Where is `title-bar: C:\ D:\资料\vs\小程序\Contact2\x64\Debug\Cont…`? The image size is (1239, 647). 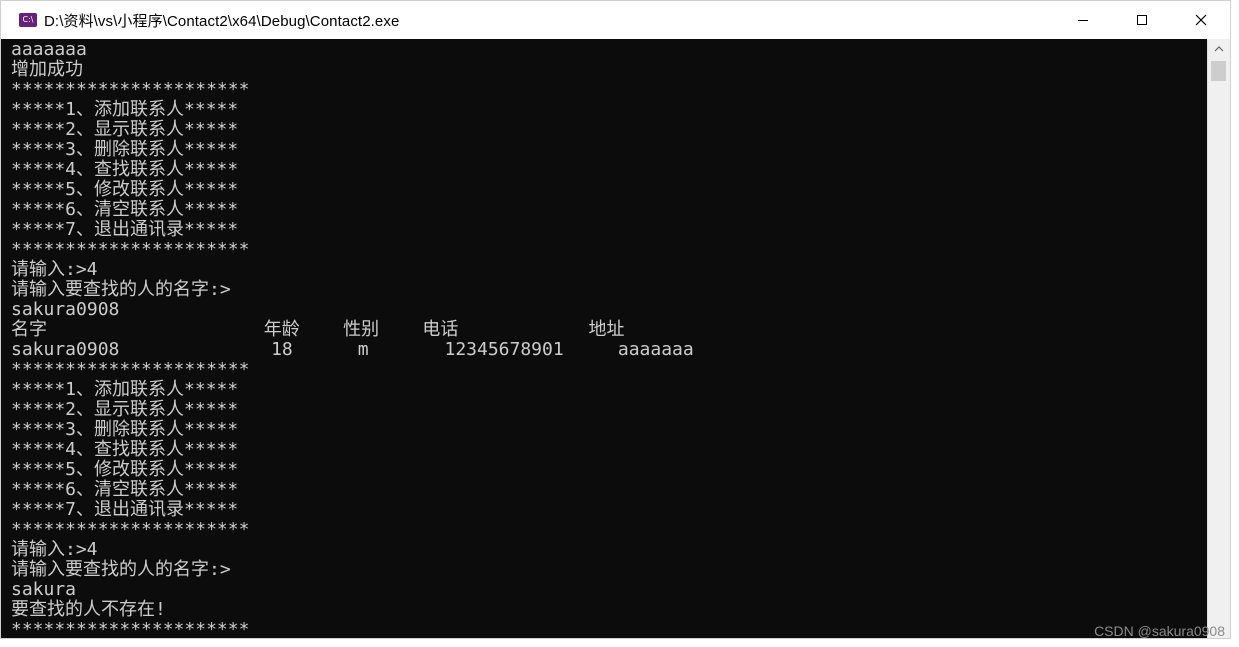
title-bar: C:\ D:\资料\vs\小程序\Contact2\x64\Debug\Cont… is located at coordinates (615, 20).